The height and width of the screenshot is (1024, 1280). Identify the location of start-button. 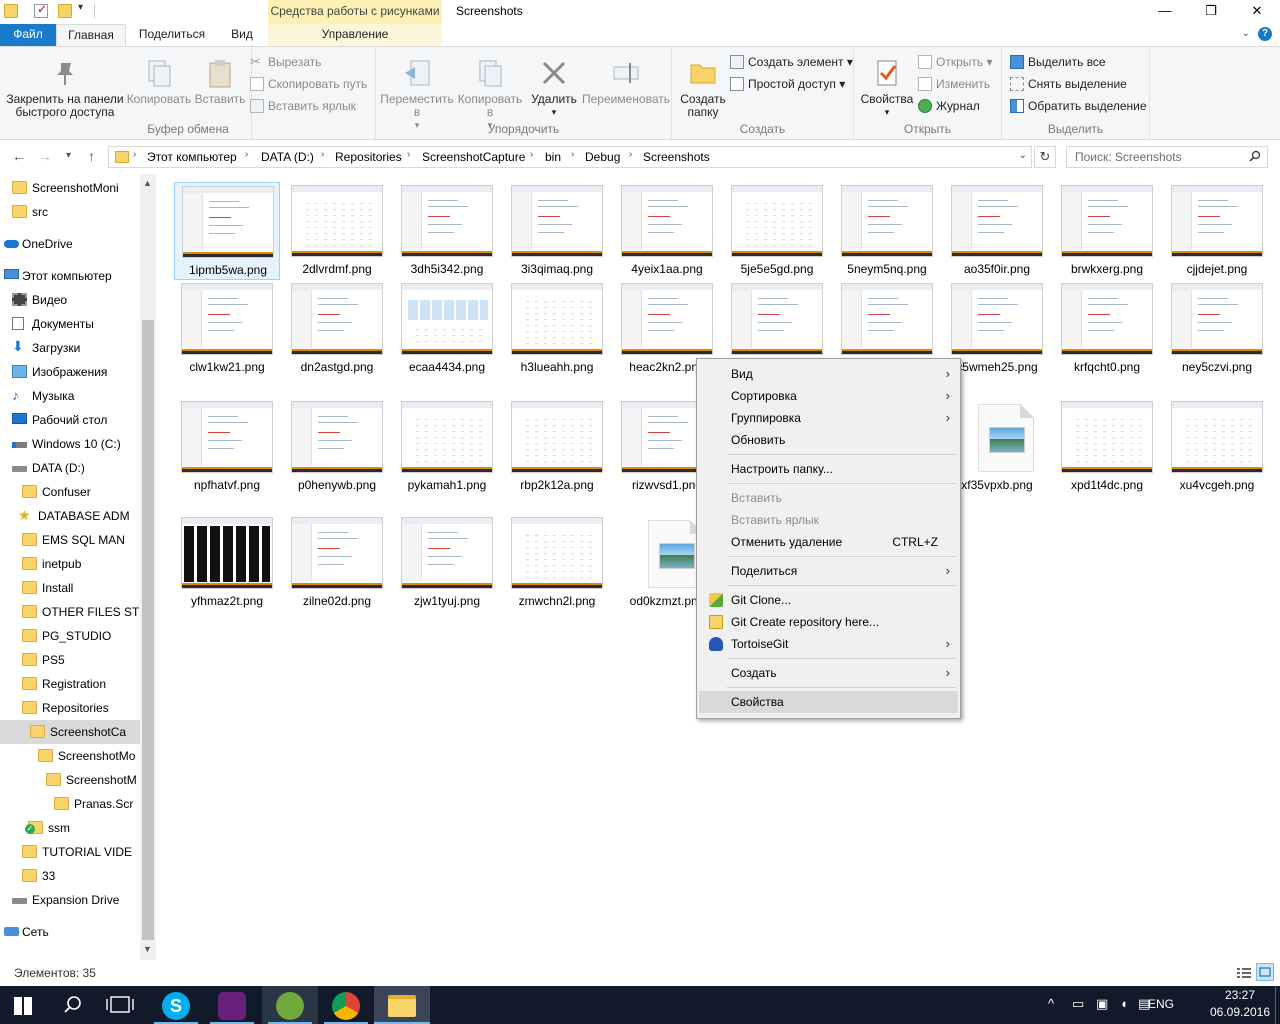
(24, 1005).